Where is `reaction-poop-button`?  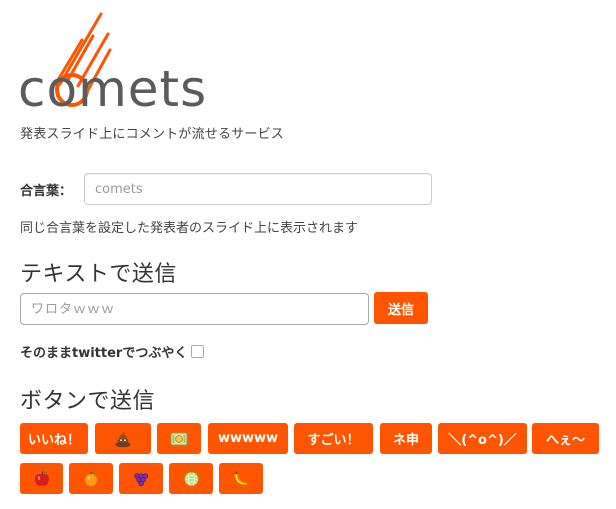 reaction-poop-button is located at coordinates (123, 438).